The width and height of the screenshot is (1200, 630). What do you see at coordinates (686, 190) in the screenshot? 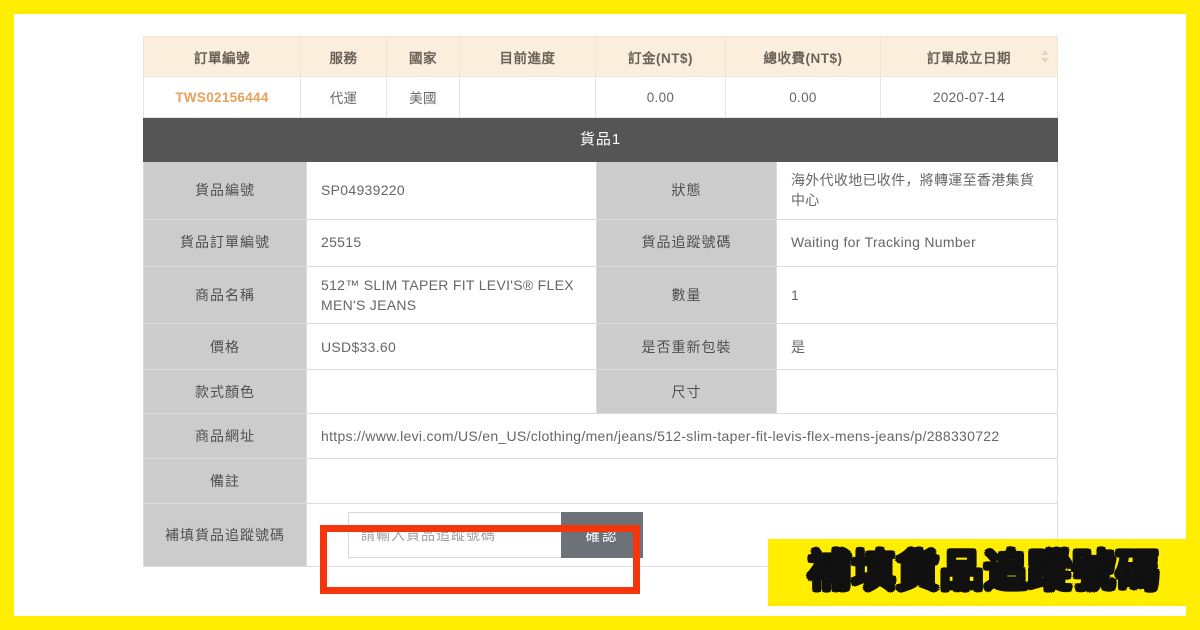
I see `label-item-status: 狀態` at bounding box center [686, 190].